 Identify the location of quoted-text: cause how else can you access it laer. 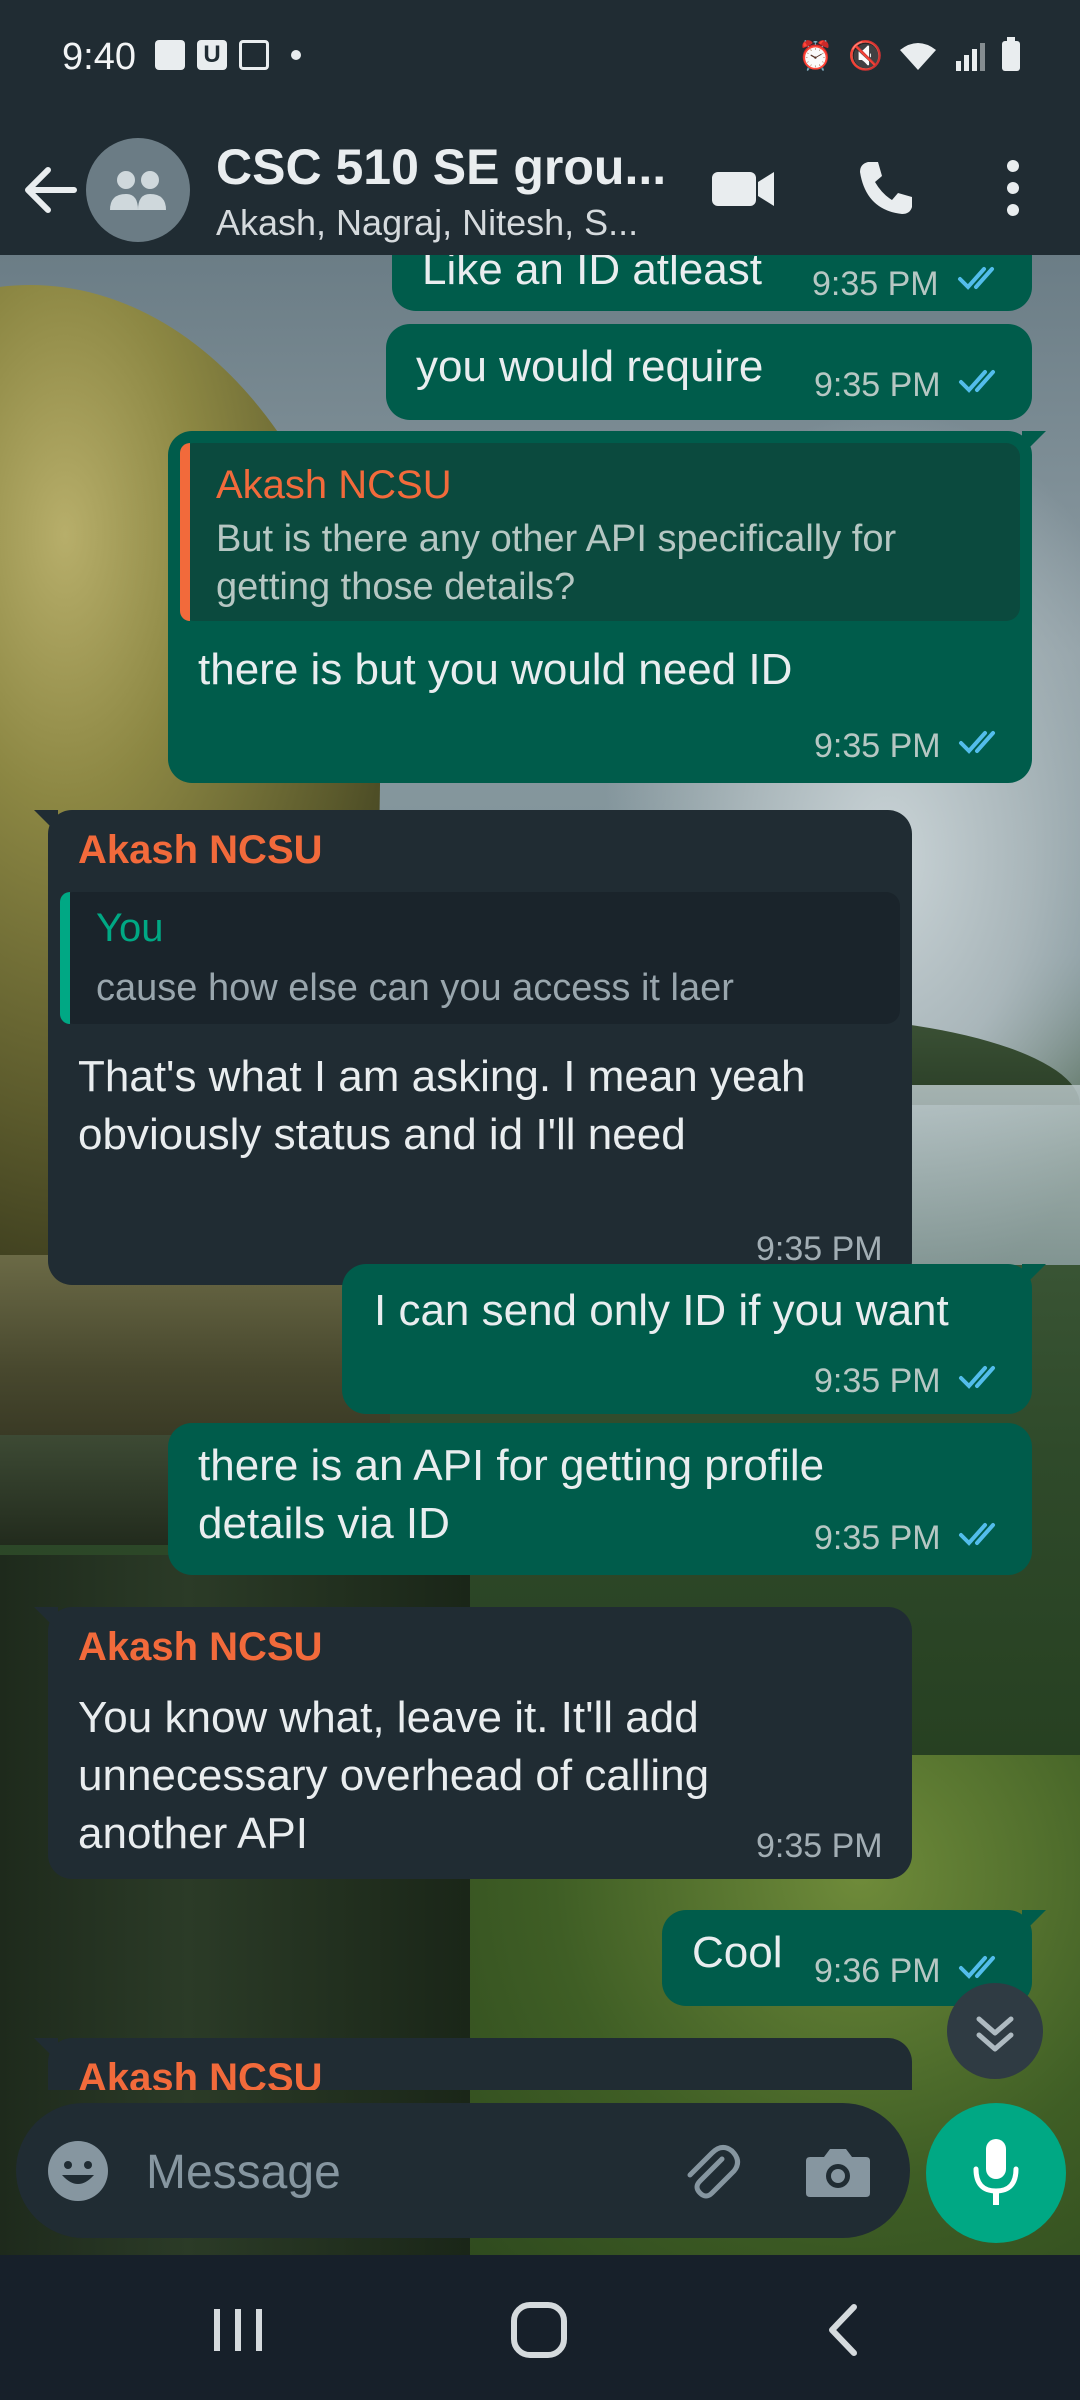
(415, 988).